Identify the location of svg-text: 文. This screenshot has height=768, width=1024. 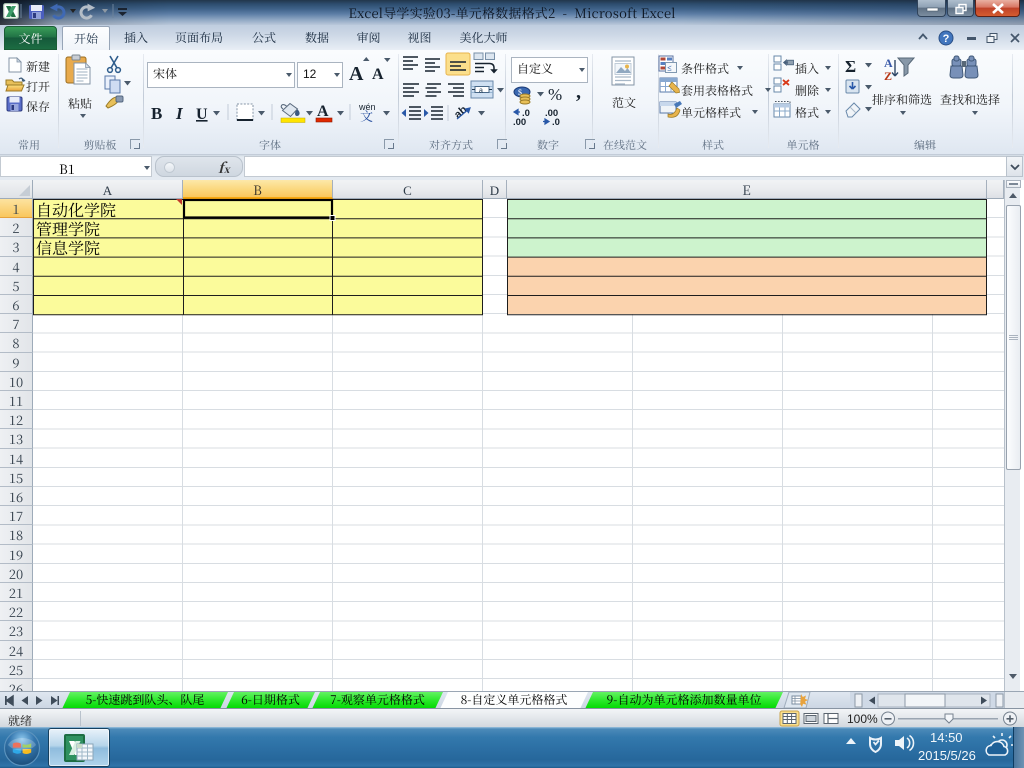
(366, 115).